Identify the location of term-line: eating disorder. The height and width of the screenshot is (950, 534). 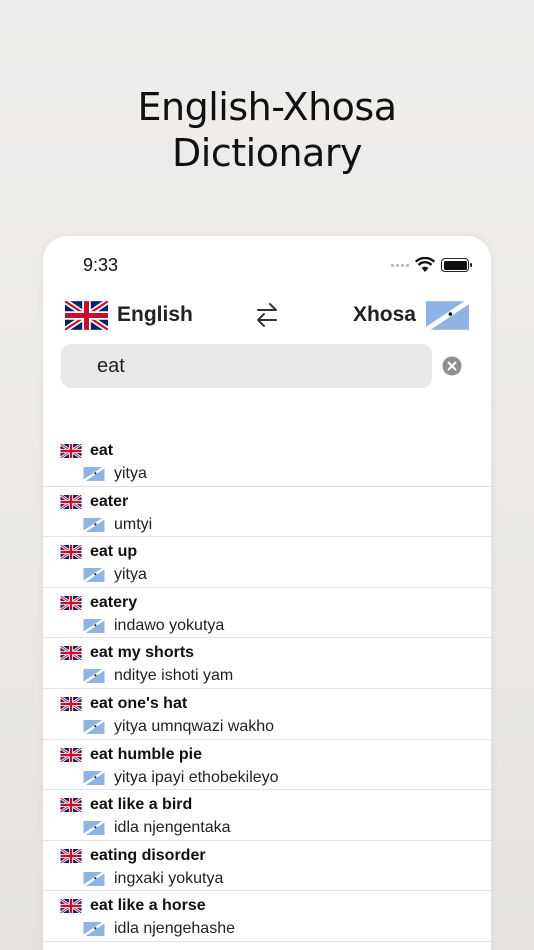
(133, 856).